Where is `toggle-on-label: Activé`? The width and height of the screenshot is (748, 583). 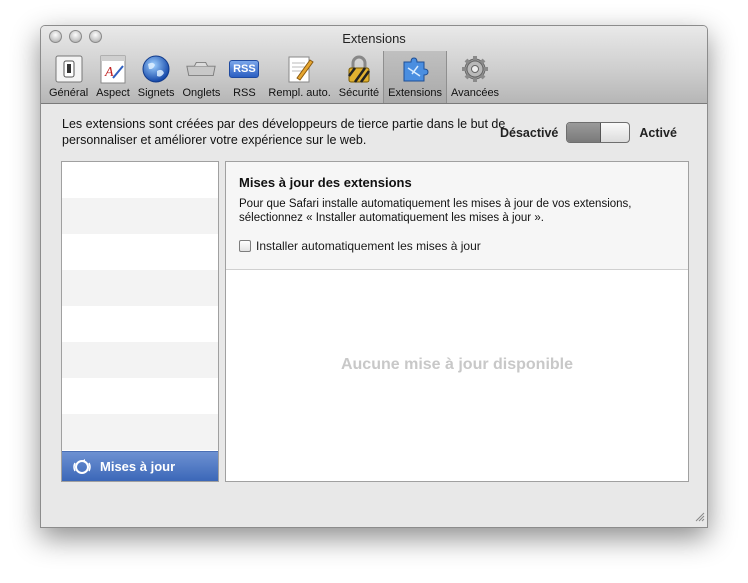
toggle-on-label: Activé is located at coordinates (658, 132).